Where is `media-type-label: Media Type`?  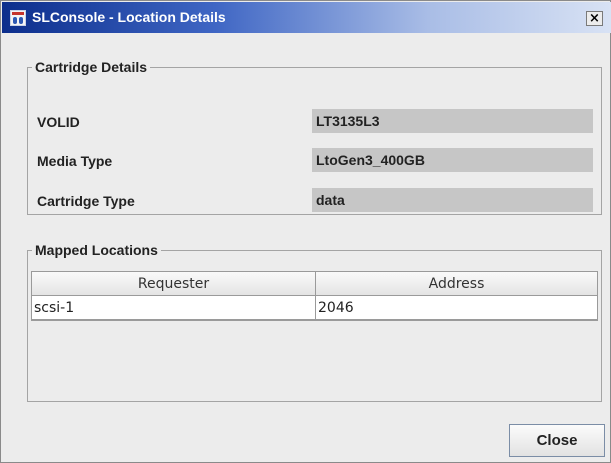 media-type-label: Media Type is located at coordinates (75, 161).